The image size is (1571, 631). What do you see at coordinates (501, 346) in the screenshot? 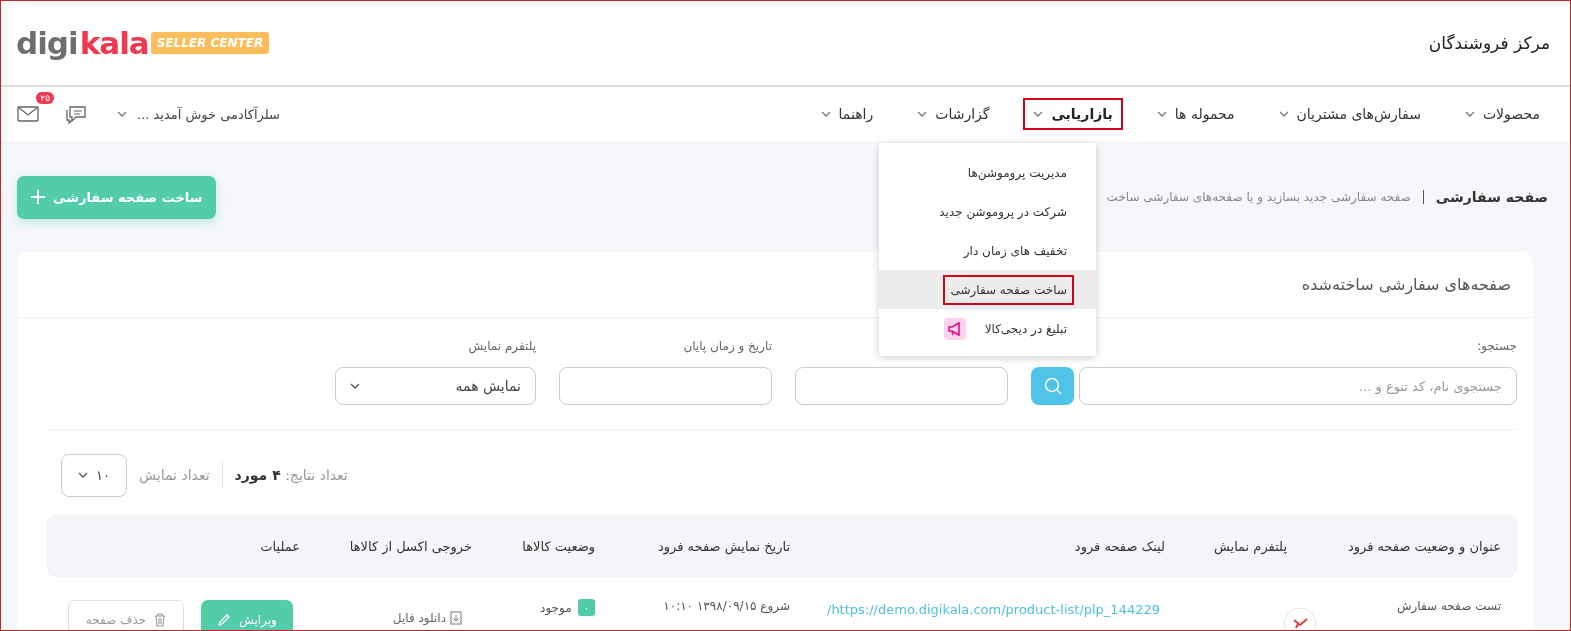
I see `filter-label: پلتفرم نمایش` at bounding box center [501, 346].